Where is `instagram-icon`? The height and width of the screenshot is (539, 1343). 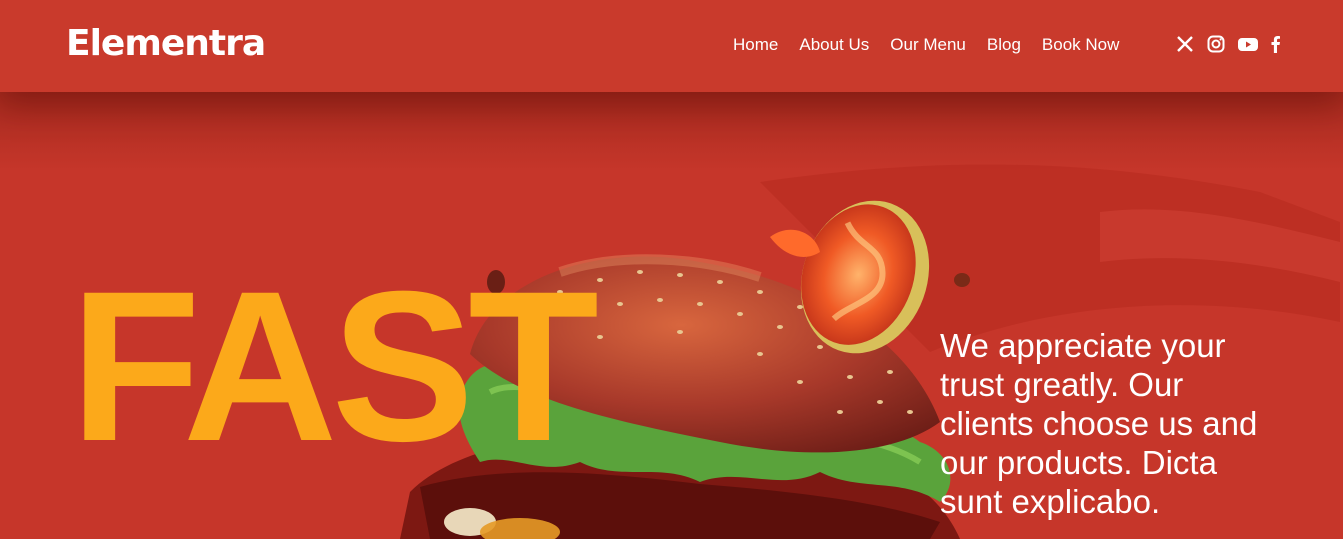
instagram-icon is located at coordinates (1216, 44).